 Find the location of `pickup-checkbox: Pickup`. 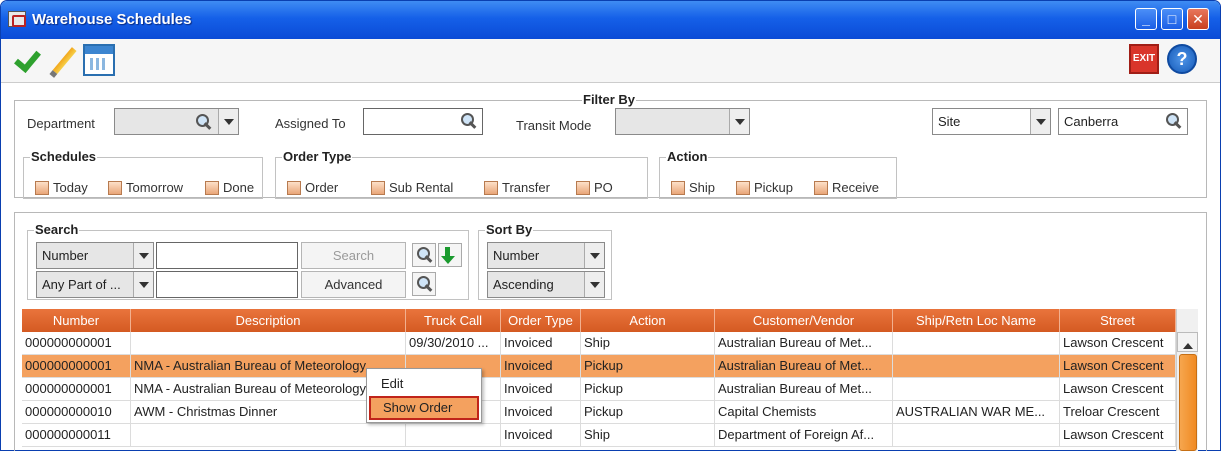

pickup-checkbox: Pickup is located at coordinates (764, 187).